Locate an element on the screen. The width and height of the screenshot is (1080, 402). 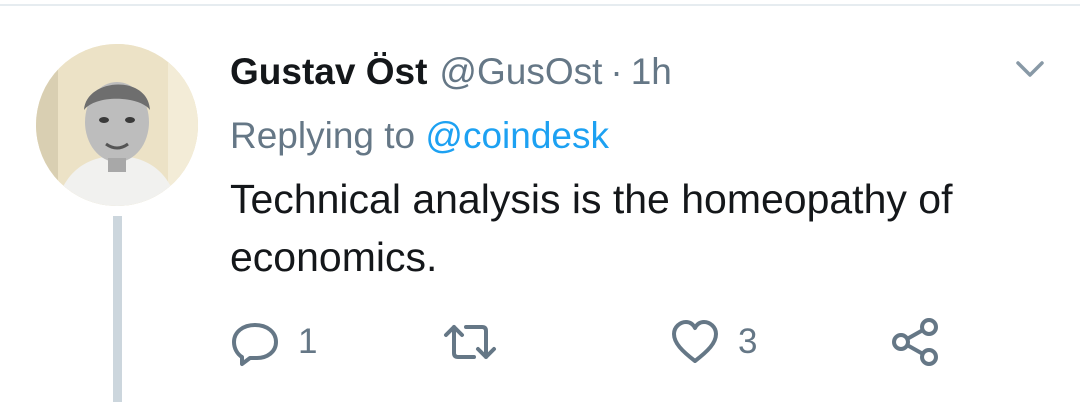
tweet-timestamp: 1h is located at coordinates (651, 72).